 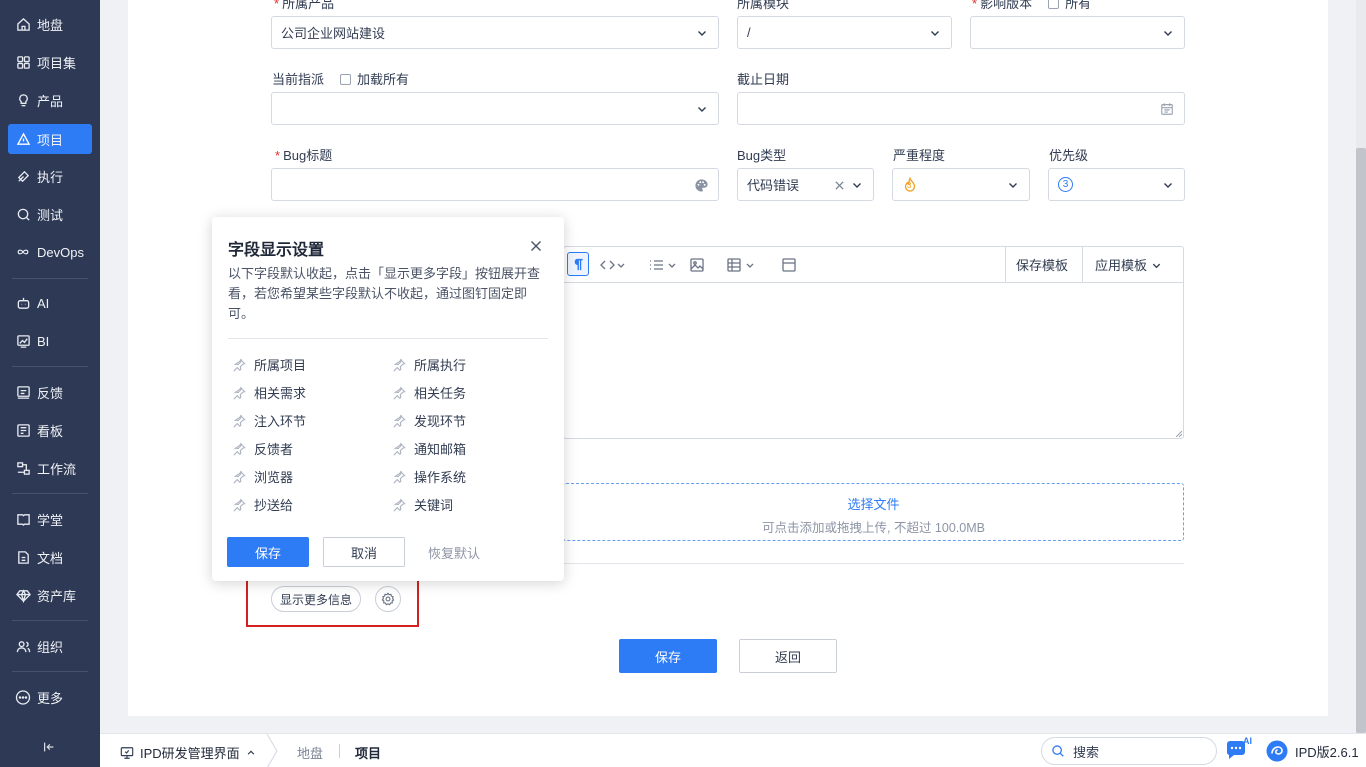 I want to click on pin-item-feedback-by: 反馈者, so click(x=262, y=448).